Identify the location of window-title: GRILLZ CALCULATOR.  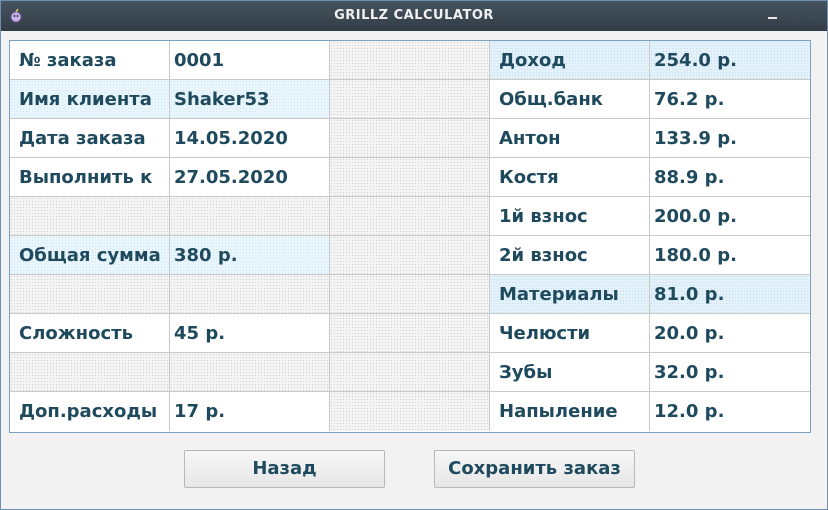
(414, 15).